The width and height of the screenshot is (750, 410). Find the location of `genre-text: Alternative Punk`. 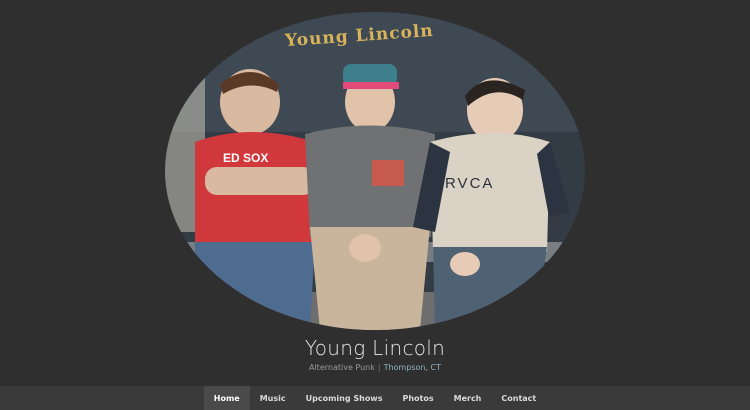

genre-text: Alternative Punk is located at coordinates (341, 367).